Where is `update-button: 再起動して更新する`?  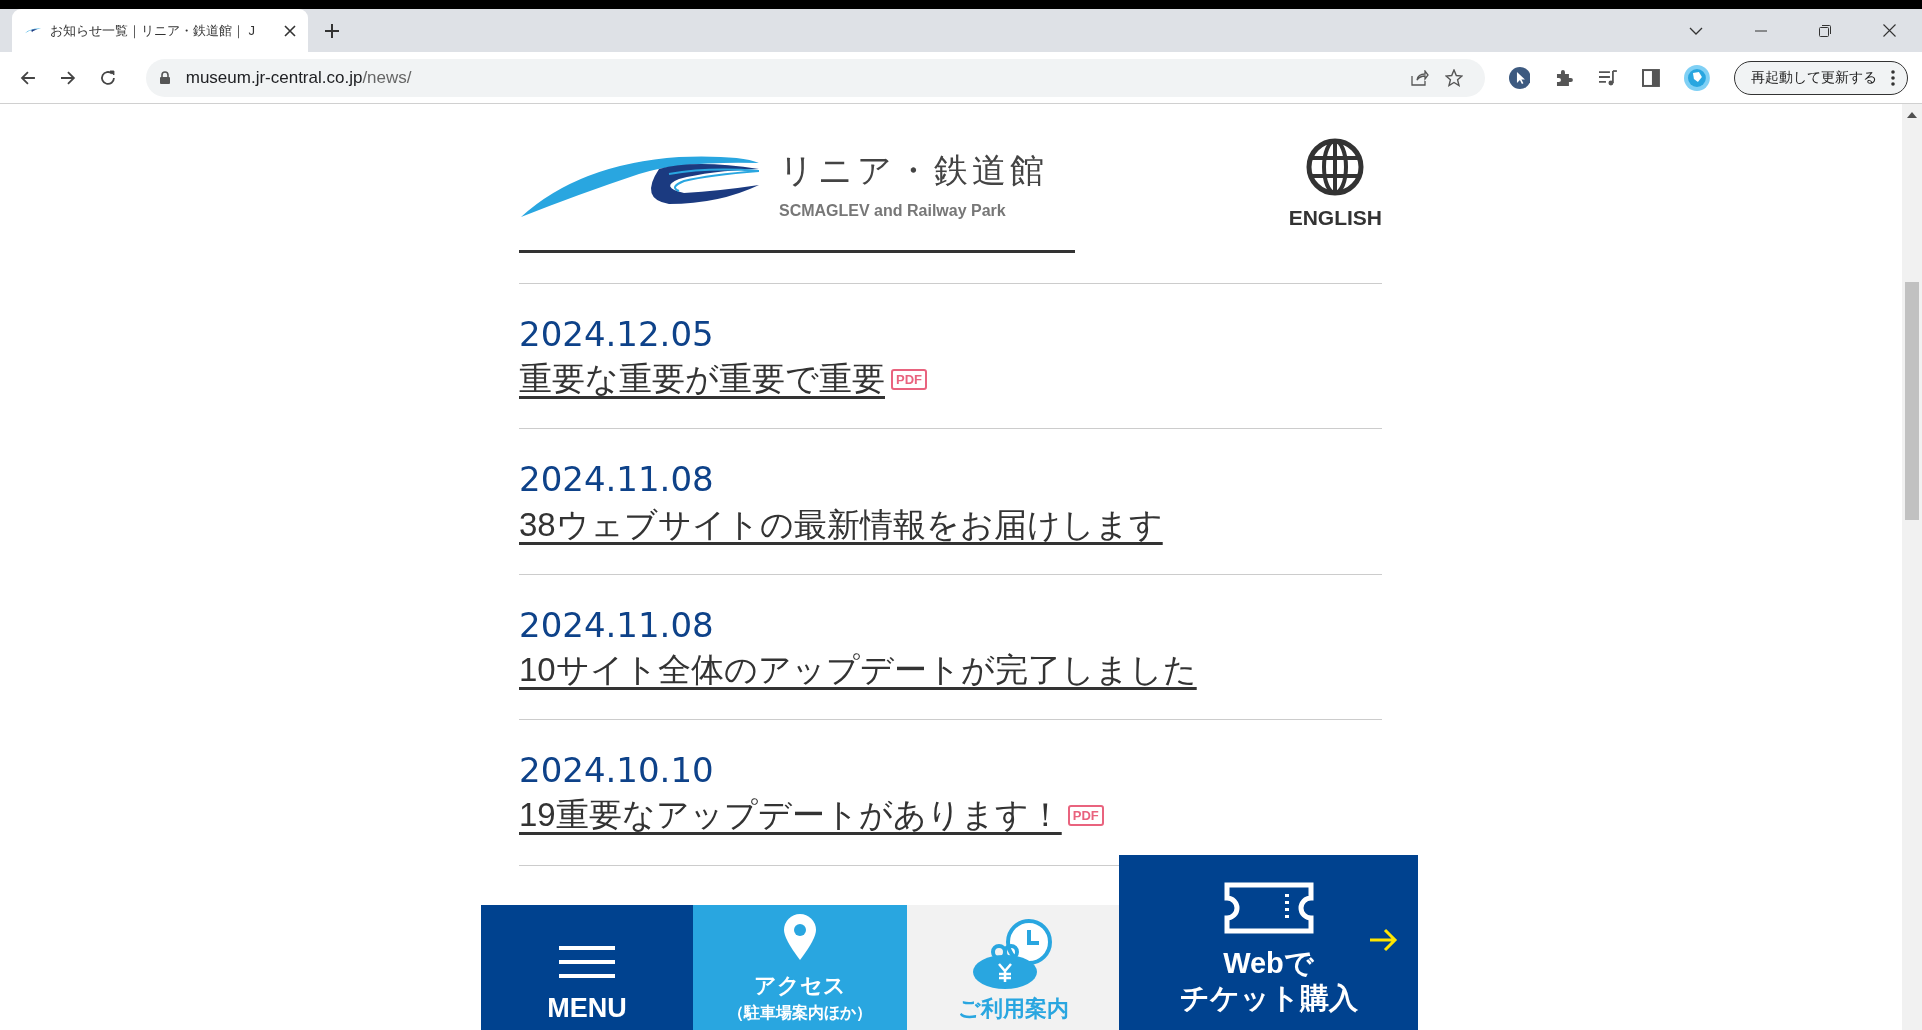 update-button: 再起動して更新する is located at coordinates (1821, 77).